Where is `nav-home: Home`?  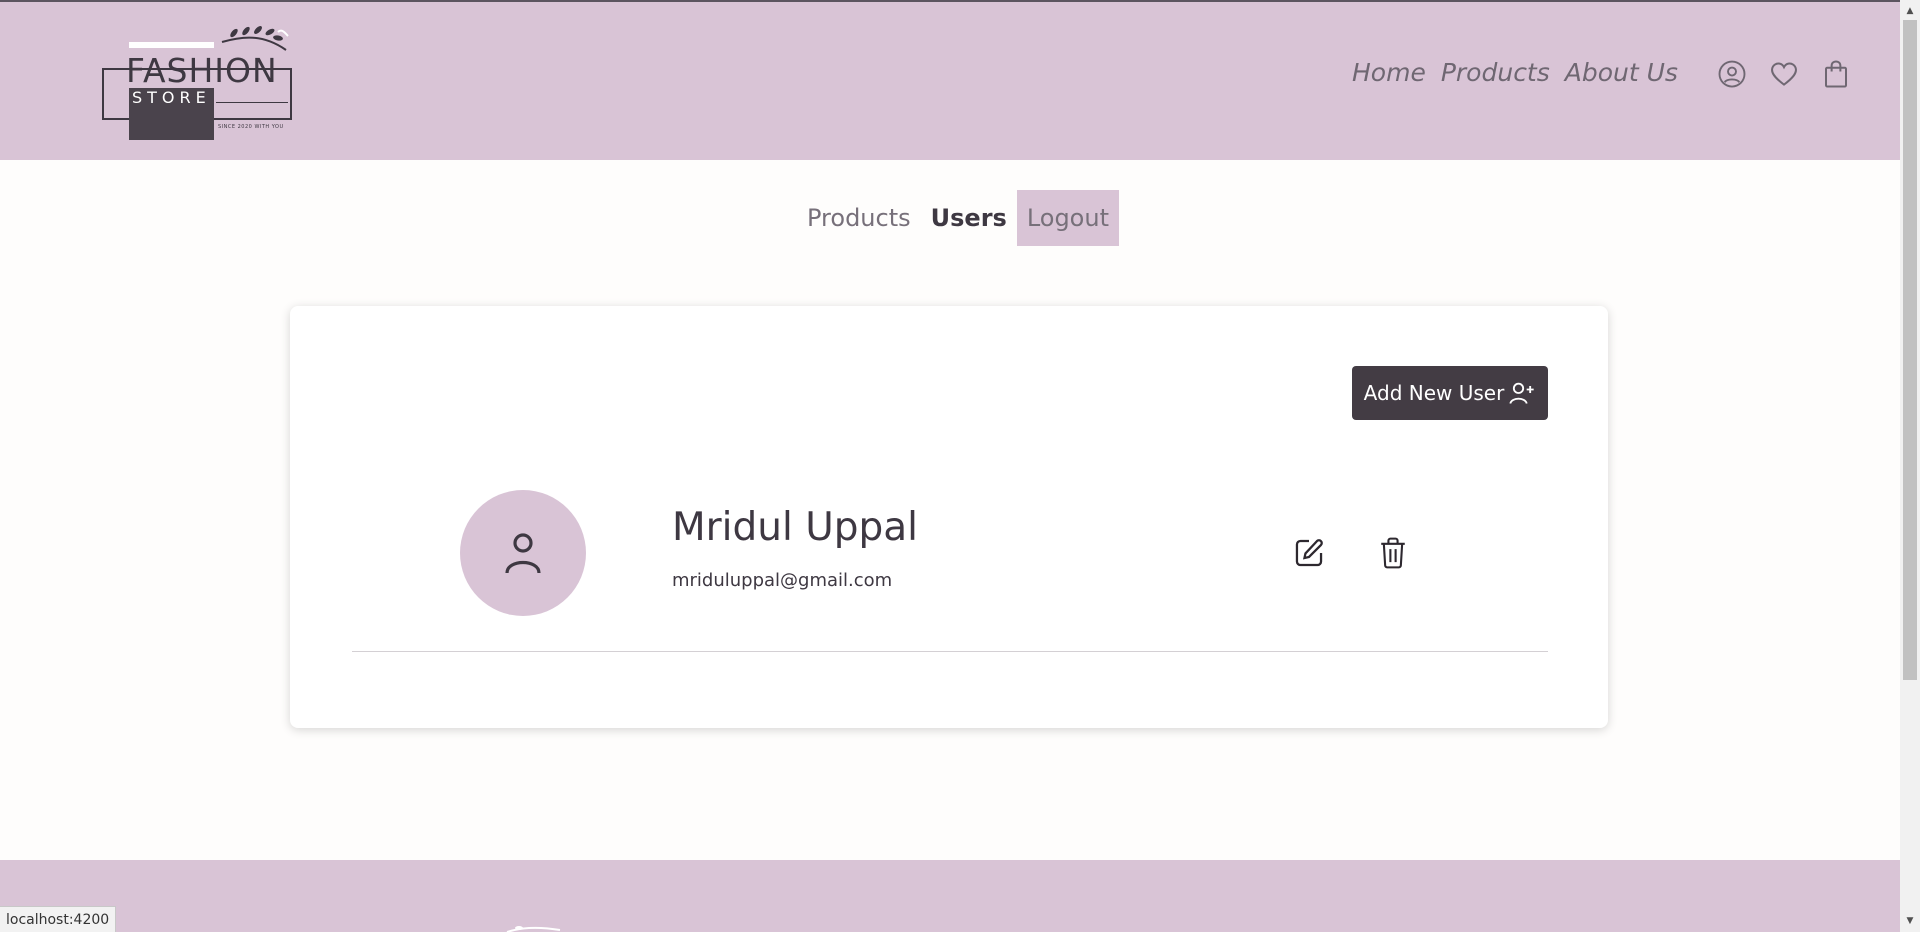 nav-home: Home is located at coordinates (1389, 72).